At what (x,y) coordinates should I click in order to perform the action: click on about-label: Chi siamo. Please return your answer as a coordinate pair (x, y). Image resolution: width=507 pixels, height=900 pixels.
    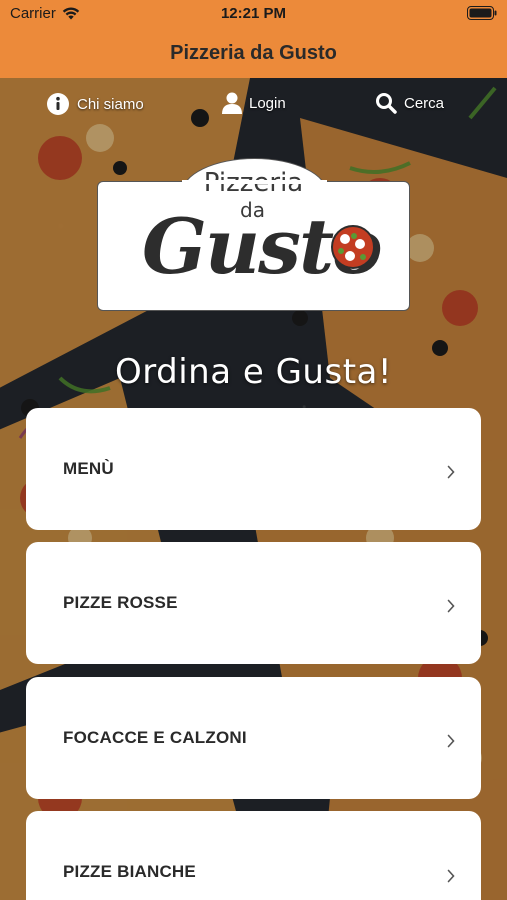
    Looking at the image, I should click on (110, 104).